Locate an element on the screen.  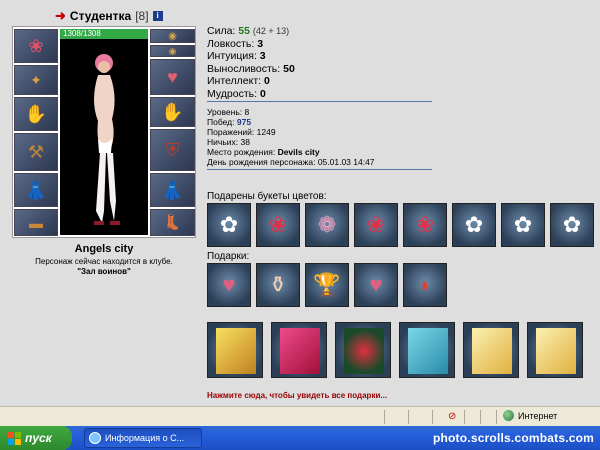
ring-slot-2: ◉ is located at coordinates (172, 51).